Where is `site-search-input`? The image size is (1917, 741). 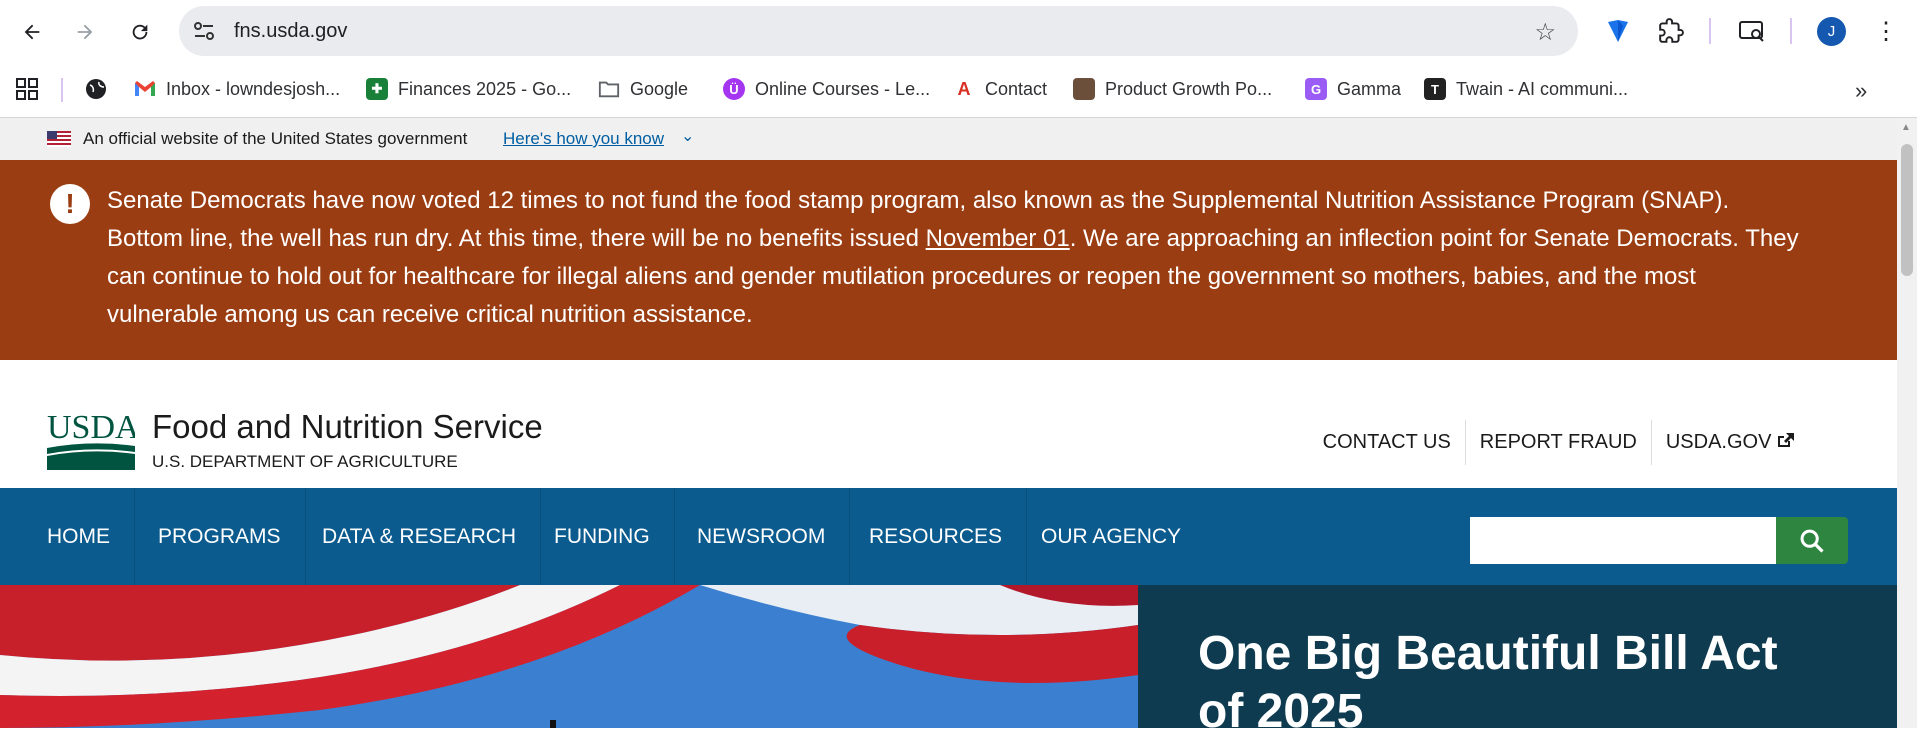 site-search-input is located at coordinates (1623, 540).